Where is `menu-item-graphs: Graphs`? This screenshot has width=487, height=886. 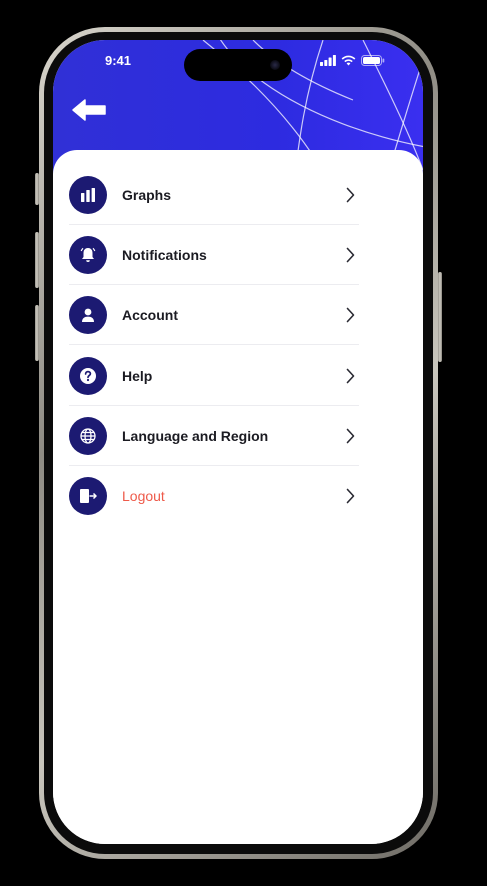 menu-item-graphs: Graphs is located at coordinates (214, 195).